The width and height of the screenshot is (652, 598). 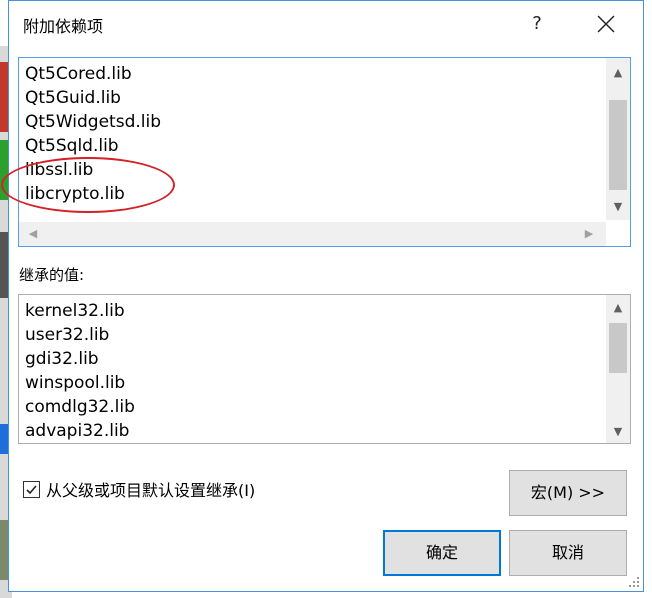 What do you see at coordinates (75, 383) in the screenshot?
I see `list-item: winspool.lib` at bounding box center [75, 383].